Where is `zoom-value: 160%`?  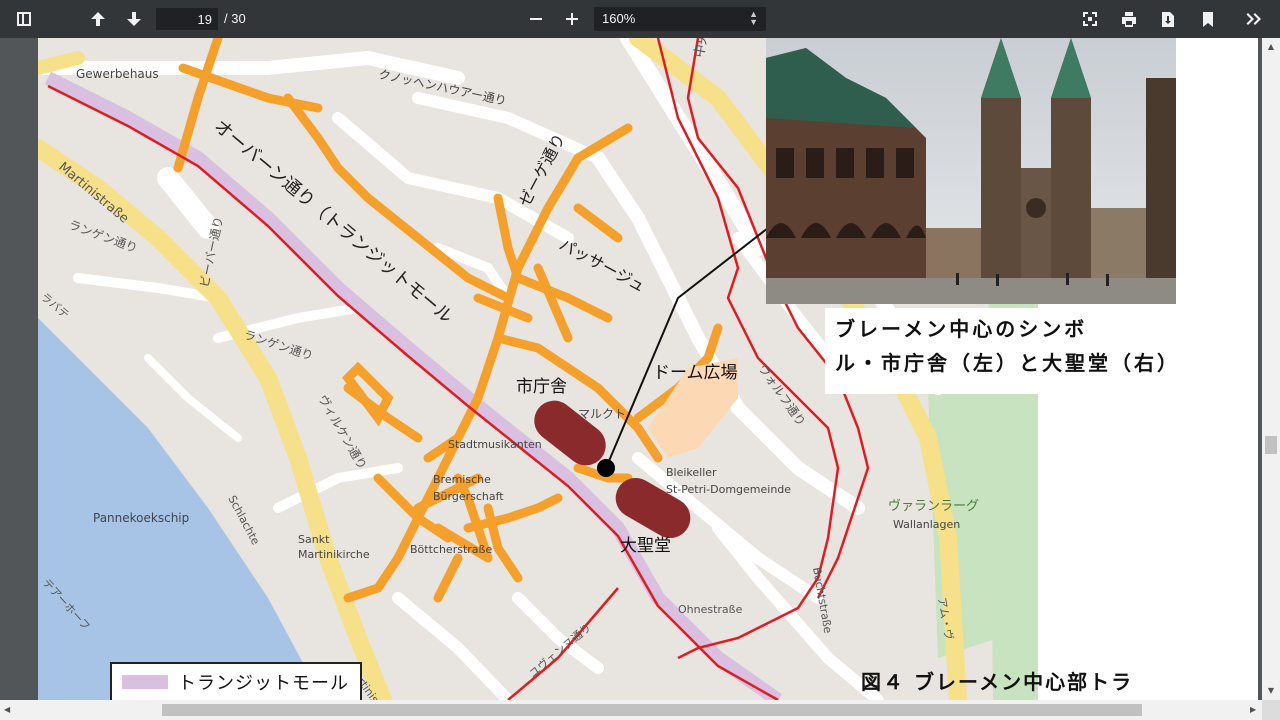
zoom-value: 160% is located at coordinates (619, 18).